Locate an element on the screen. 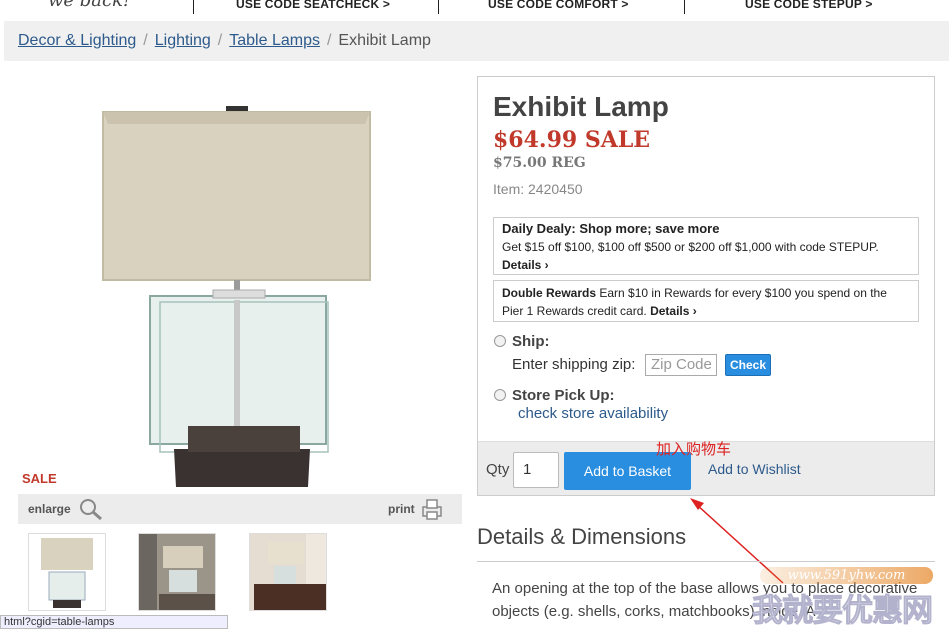  store-pickup-label: Store Pick Up: is located at coordinates (563, 395).